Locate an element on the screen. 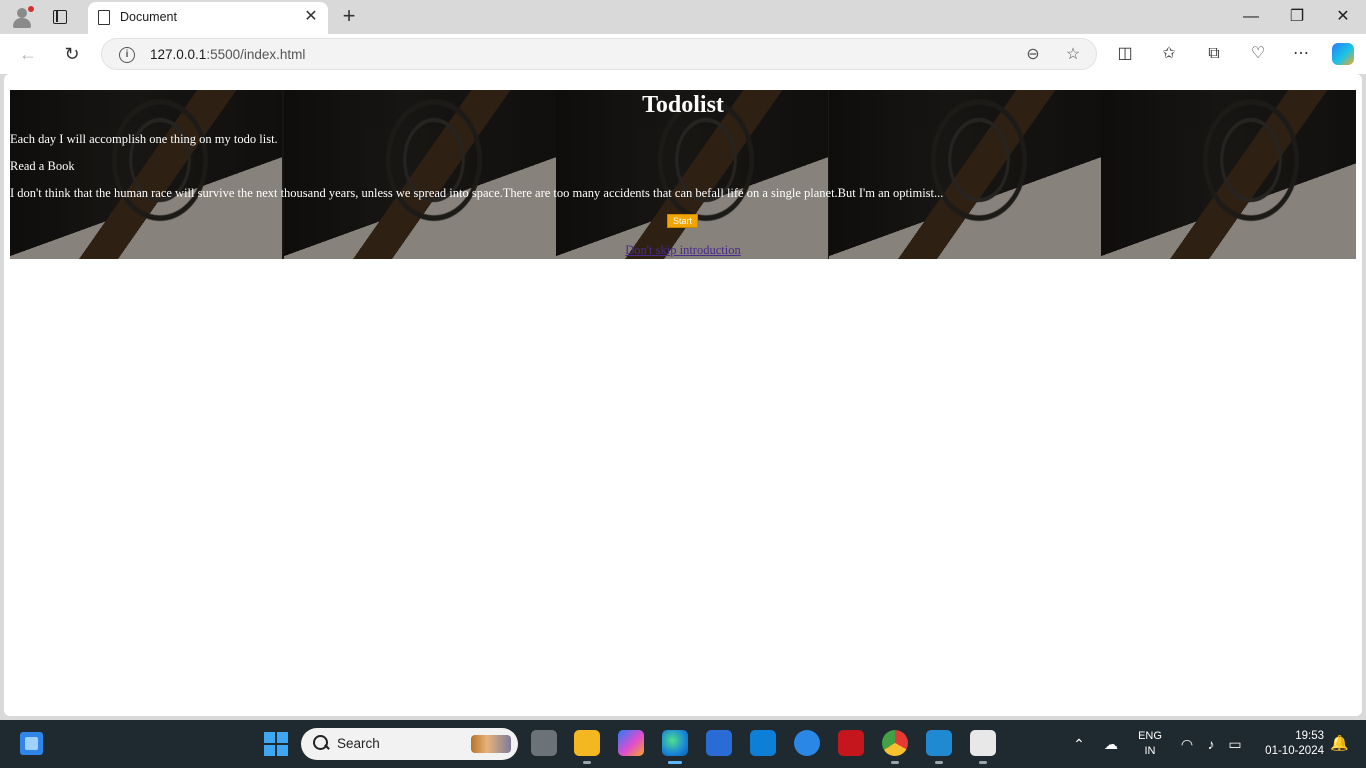 The width and height of the screenshot is (1366, 768). mcafee-icon is located at coordinates (851, 743).